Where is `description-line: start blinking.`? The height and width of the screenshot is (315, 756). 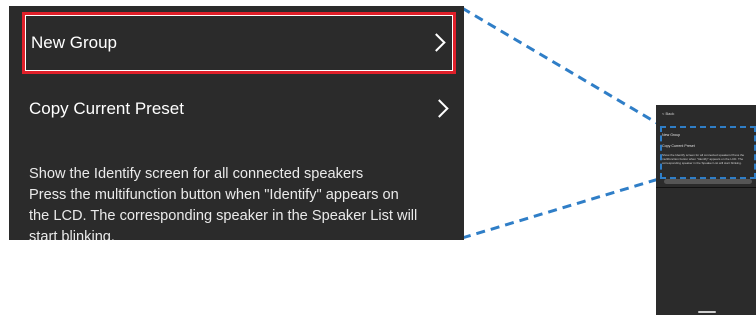
description-line: start blinking. is located at coordinates (72, 234).